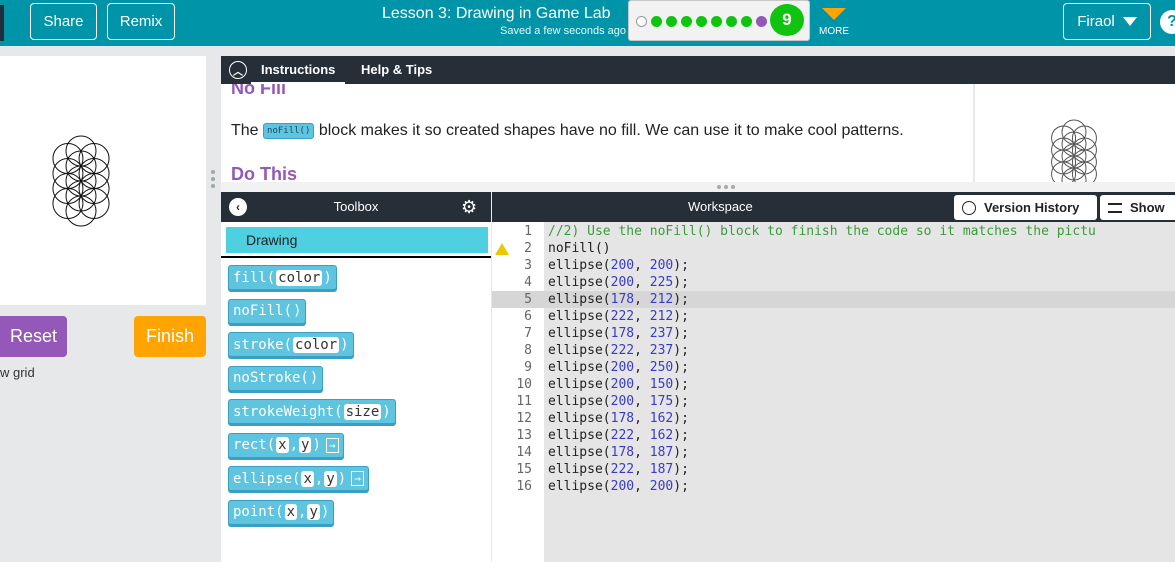 The width and height of the screenshot is (1175, 562). I want to click on toolbox-block-noStroke: noStroke(), so click(276, 378).